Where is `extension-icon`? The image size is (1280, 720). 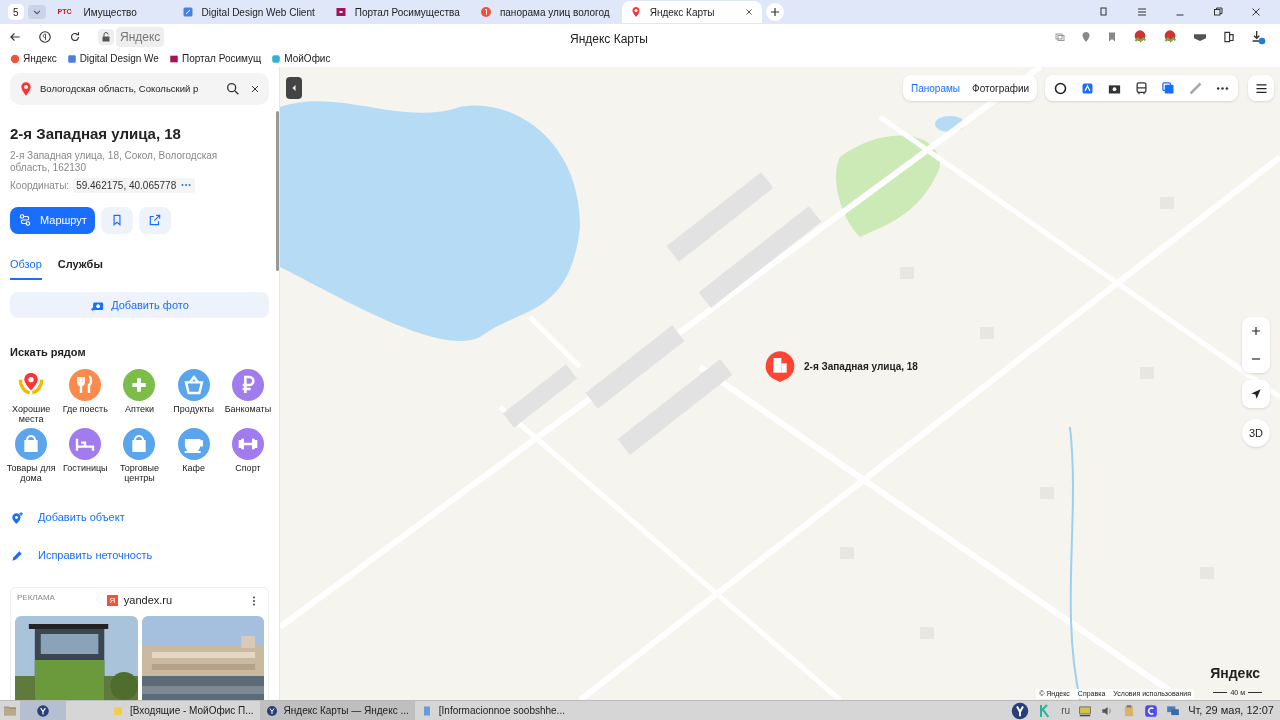 extension-icon is located at coordinates (1229, 37).